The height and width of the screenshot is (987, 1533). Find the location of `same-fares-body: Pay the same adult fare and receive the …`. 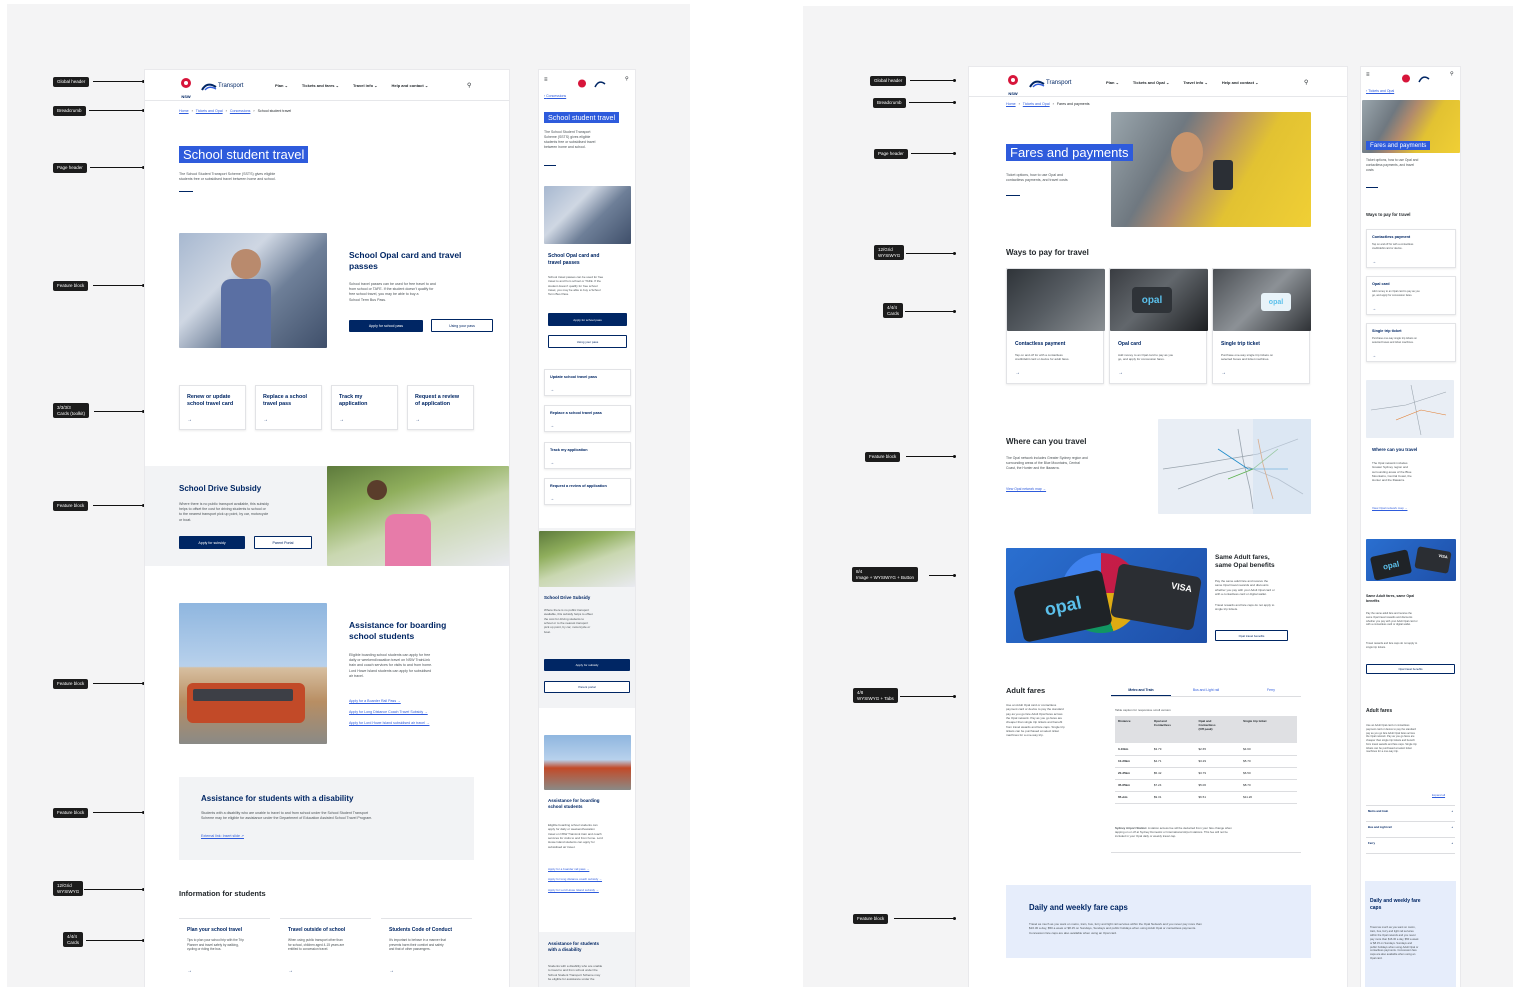

same-fares-body: Pay the same adult fare and receive the … is located at coordinates (1245, 588).